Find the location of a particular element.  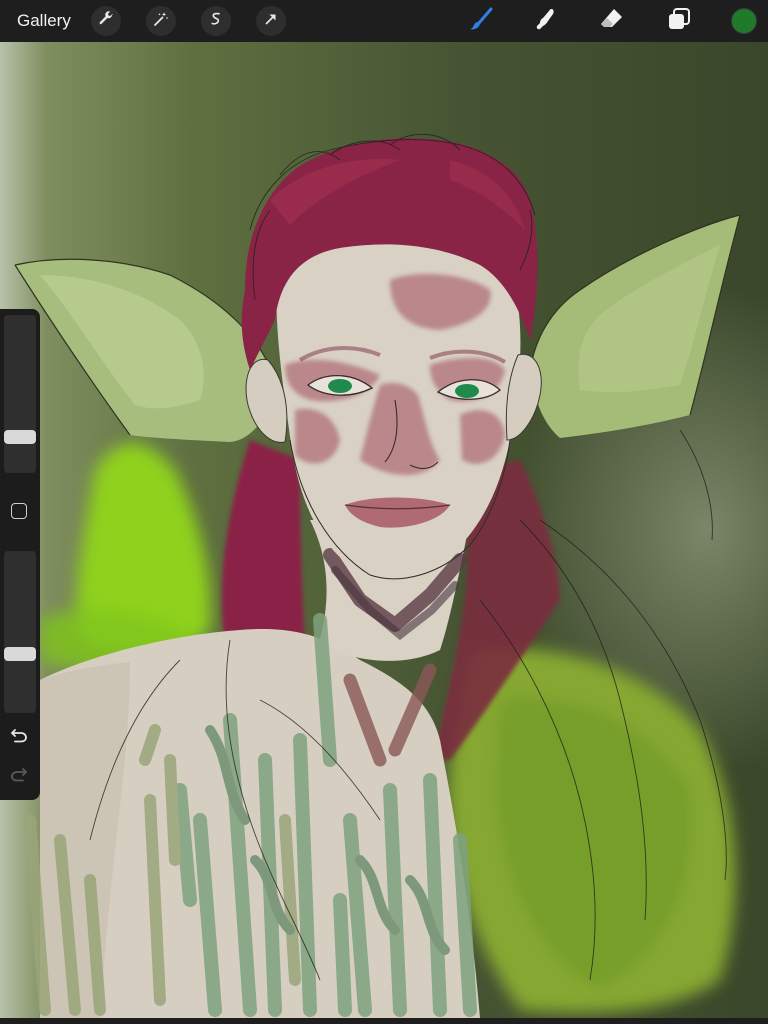

actions-button is located at coordinates (106, 21).